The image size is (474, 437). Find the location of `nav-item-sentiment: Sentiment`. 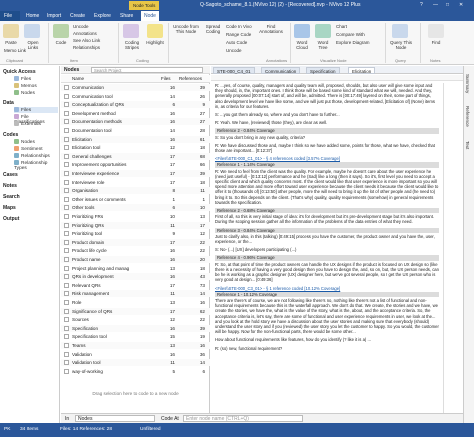

nav-item-sentiment: Sentiment is located at coordinates (28, 149).